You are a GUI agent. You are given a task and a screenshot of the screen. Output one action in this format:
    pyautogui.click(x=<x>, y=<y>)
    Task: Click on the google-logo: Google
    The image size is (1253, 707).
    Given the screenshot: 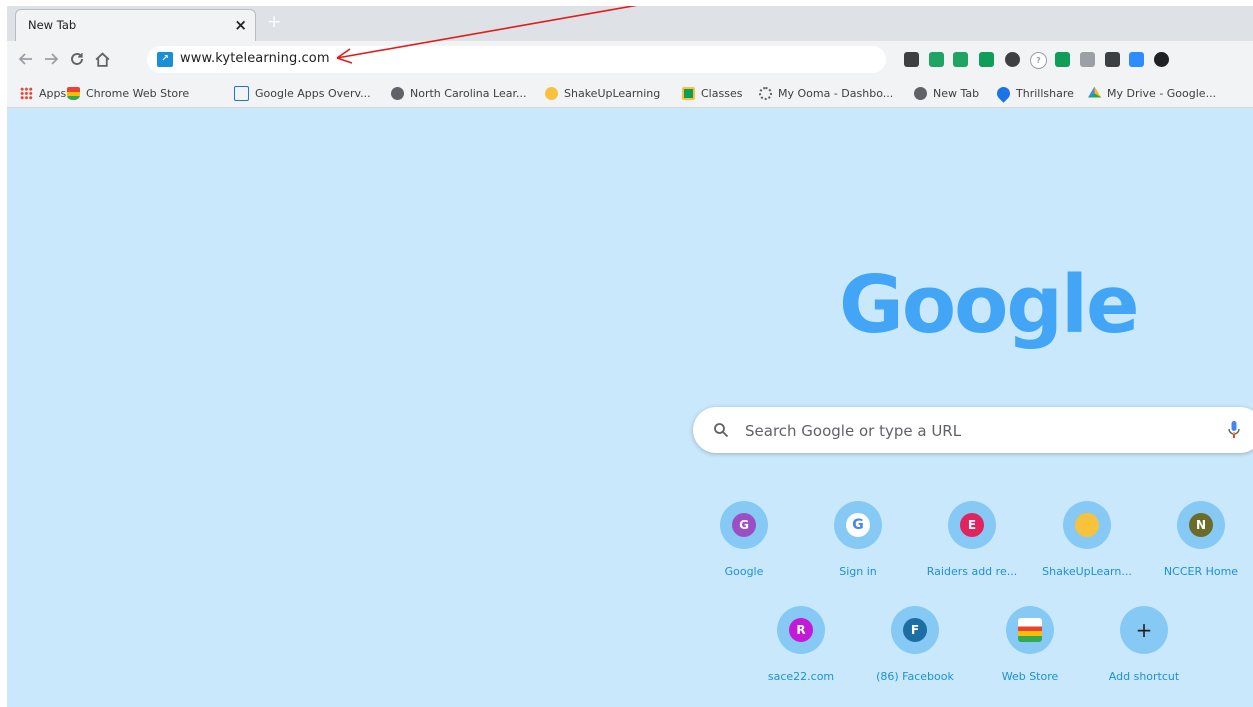 What is the action you would take?
    pyautogui.click(x=989, y=305)
    